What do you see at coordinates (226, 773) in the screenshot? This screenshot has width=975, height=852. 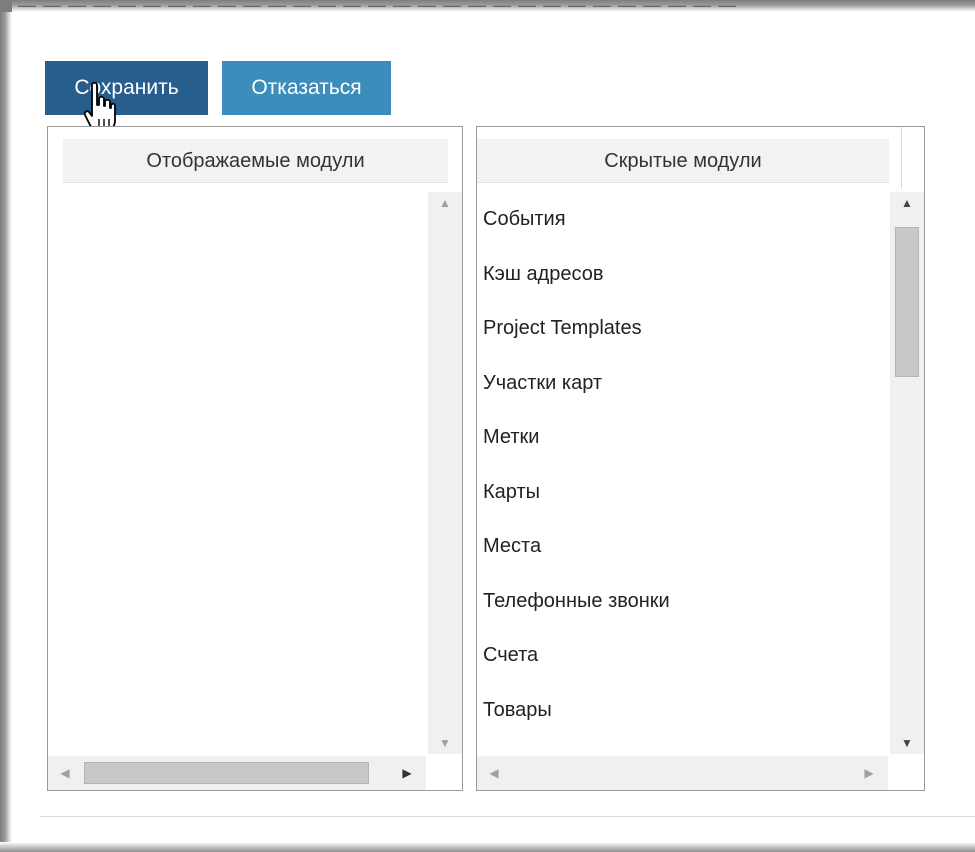 I see `horizontal-scroll-thumb` at bounding box center [226, 773].